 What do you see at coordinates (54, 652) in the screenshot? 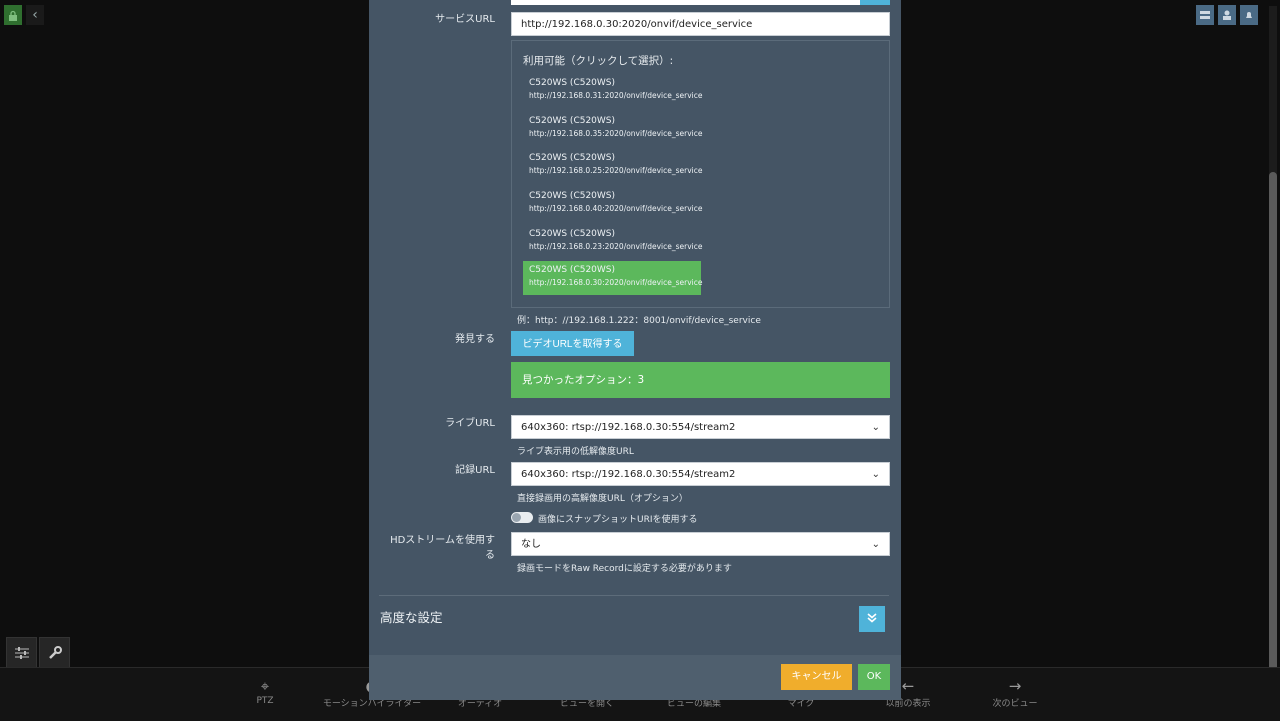
I see `wrench-icon` at bounding box center [54, 652].